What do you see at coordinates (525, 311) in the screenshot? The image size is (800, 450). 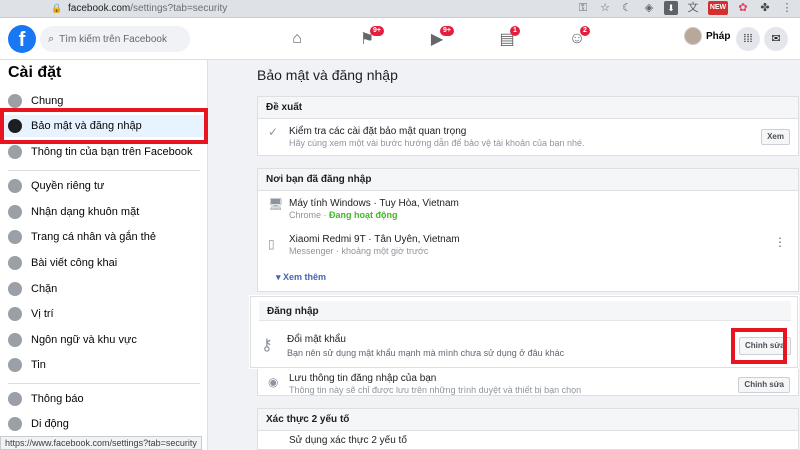 I see `card-header: Đăng nhập` at bounding box center [525, 311].